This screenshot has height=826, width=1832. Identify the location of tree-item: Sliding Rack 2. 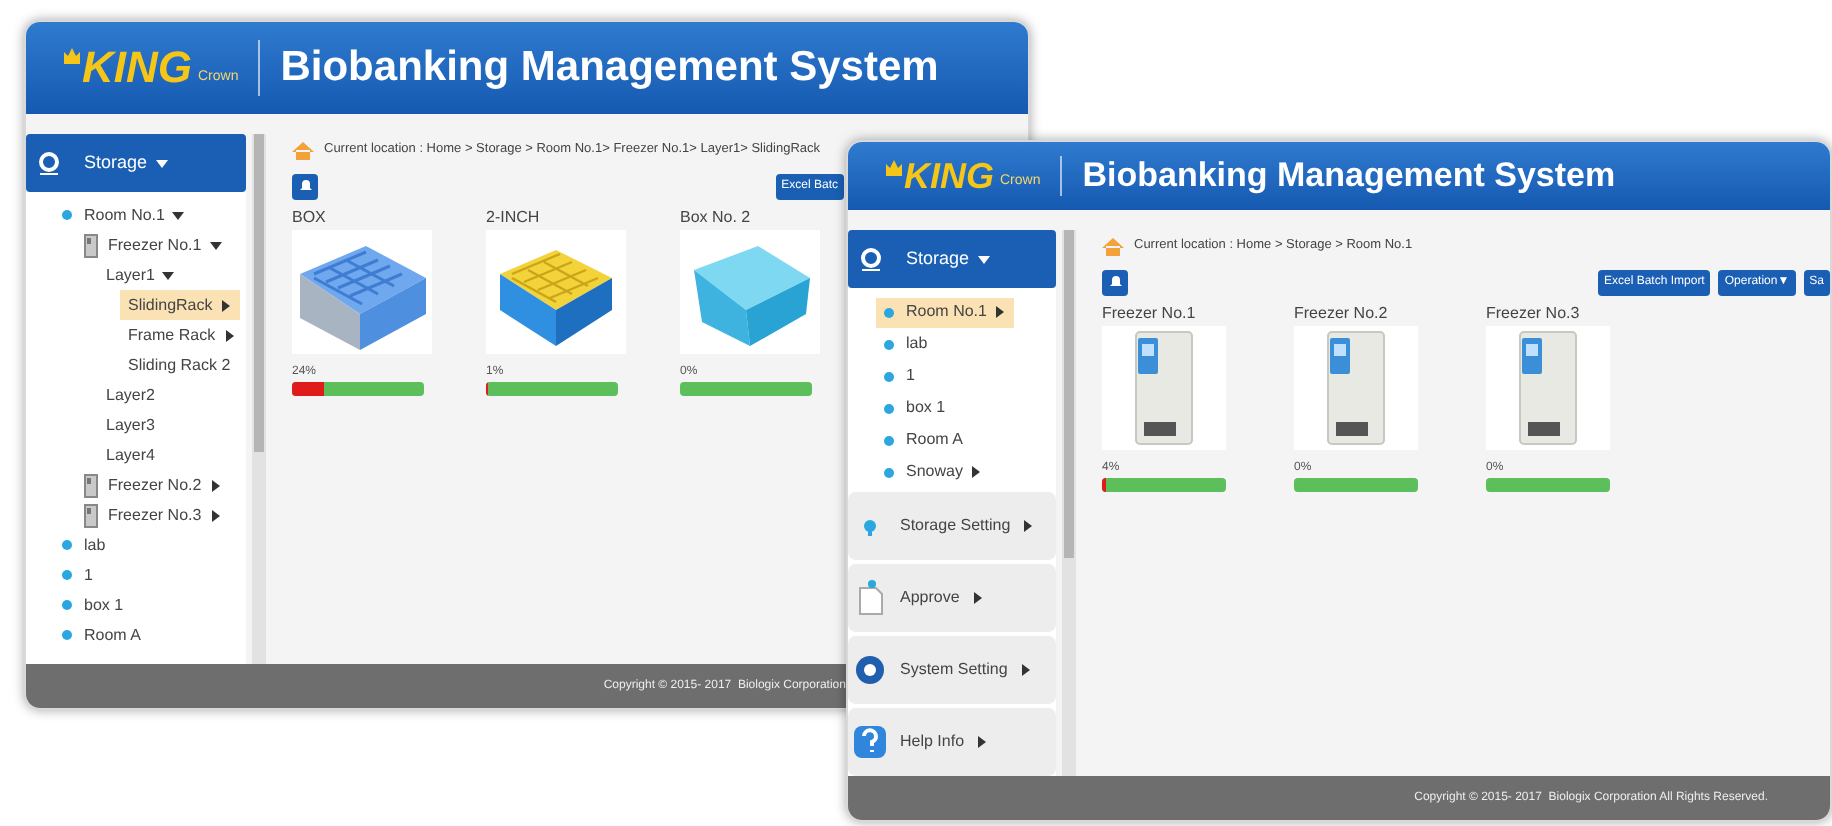
(179, 365).